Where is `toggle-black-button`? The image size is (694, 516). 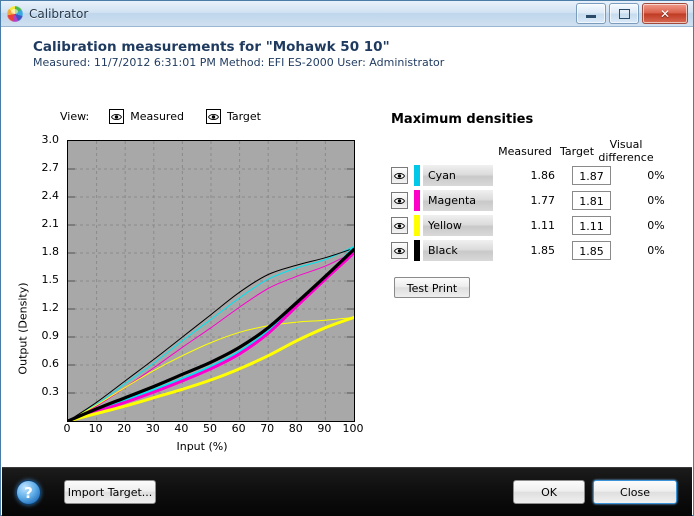
toggle-black-button is located at coordinates (399, 250).